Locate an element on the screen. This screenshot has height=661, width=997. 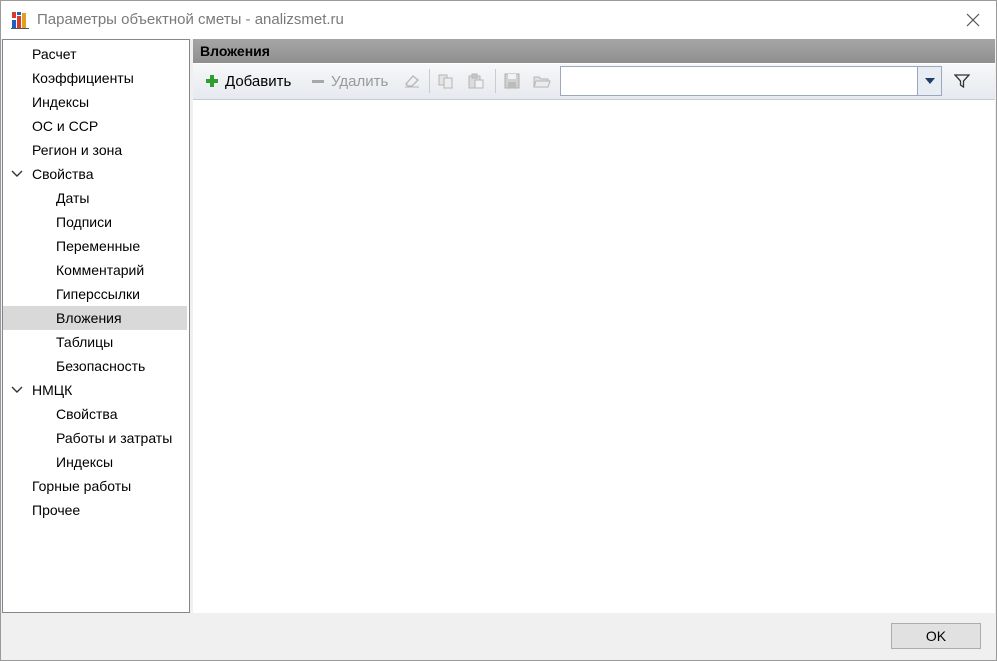
close-button is located at coordinates (973, 20).